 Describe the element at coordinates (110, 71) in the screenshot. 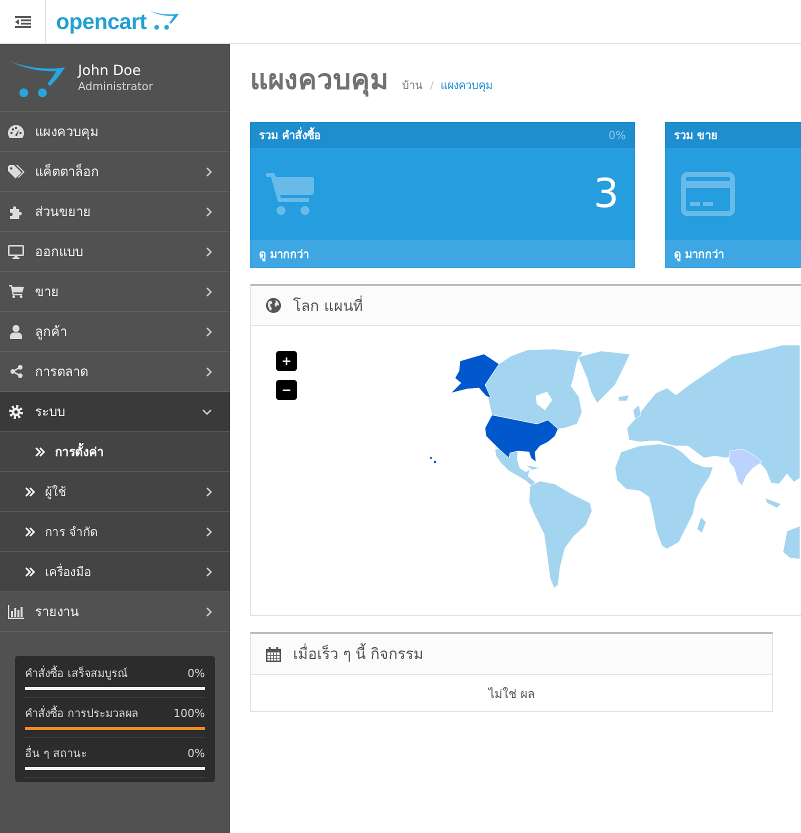

I see `user-name: John Doe` at that location.